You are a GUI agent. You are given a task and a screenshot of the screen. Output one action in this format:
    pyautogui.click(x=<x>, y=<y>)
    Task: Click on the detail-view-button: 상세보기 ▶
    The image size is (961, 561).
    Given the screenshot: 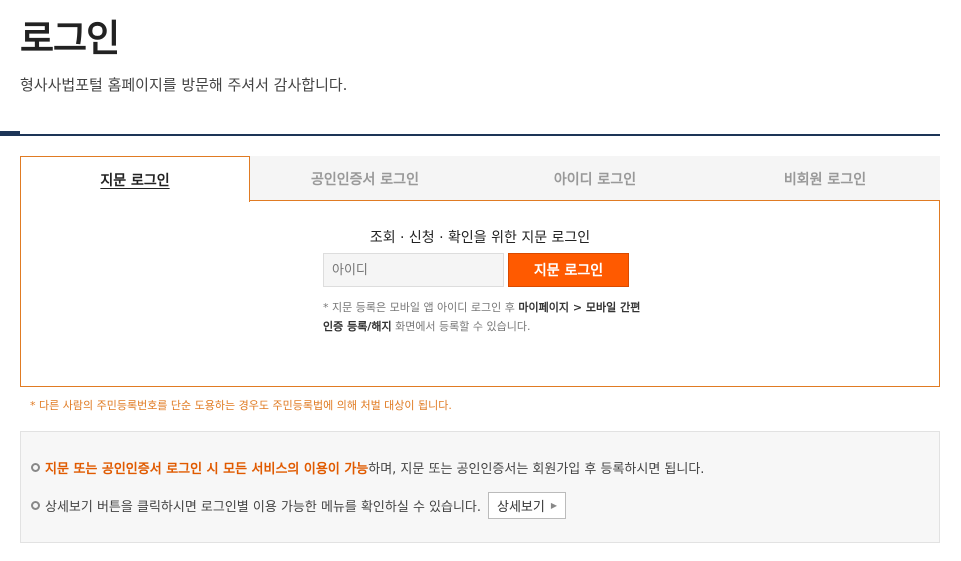 What is the action you would take?
    pyautogui.click(x=527, y=505)
    